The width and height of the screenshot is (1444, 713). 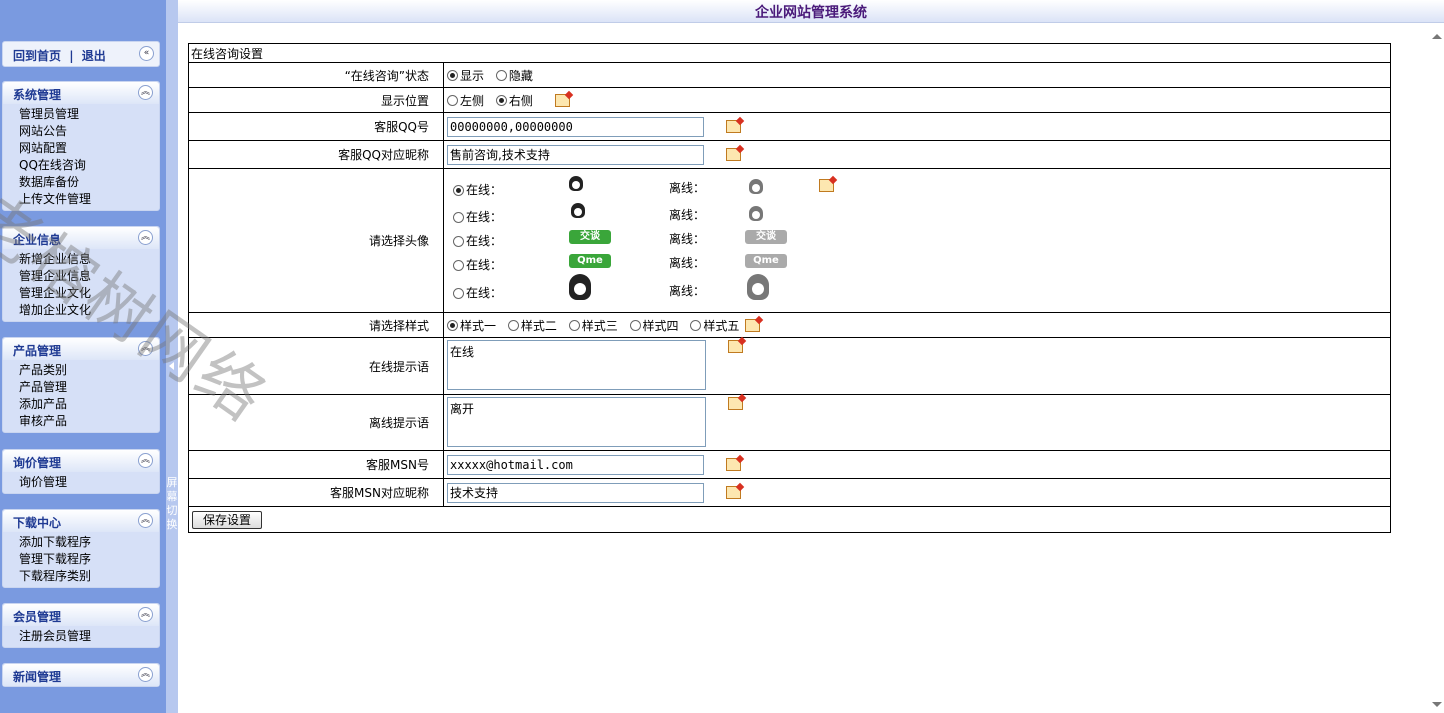 I want to click on msn-nick-field: 技术支持, so click(x=917, y=492).